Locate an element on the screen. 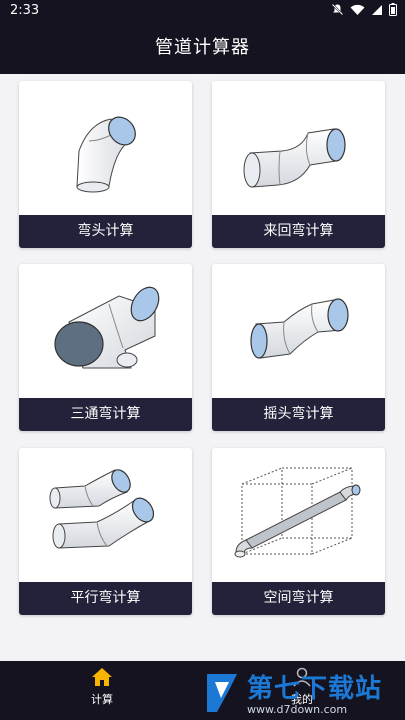  nav-tab-calc: 计算 is located at coordinates (102, 687).